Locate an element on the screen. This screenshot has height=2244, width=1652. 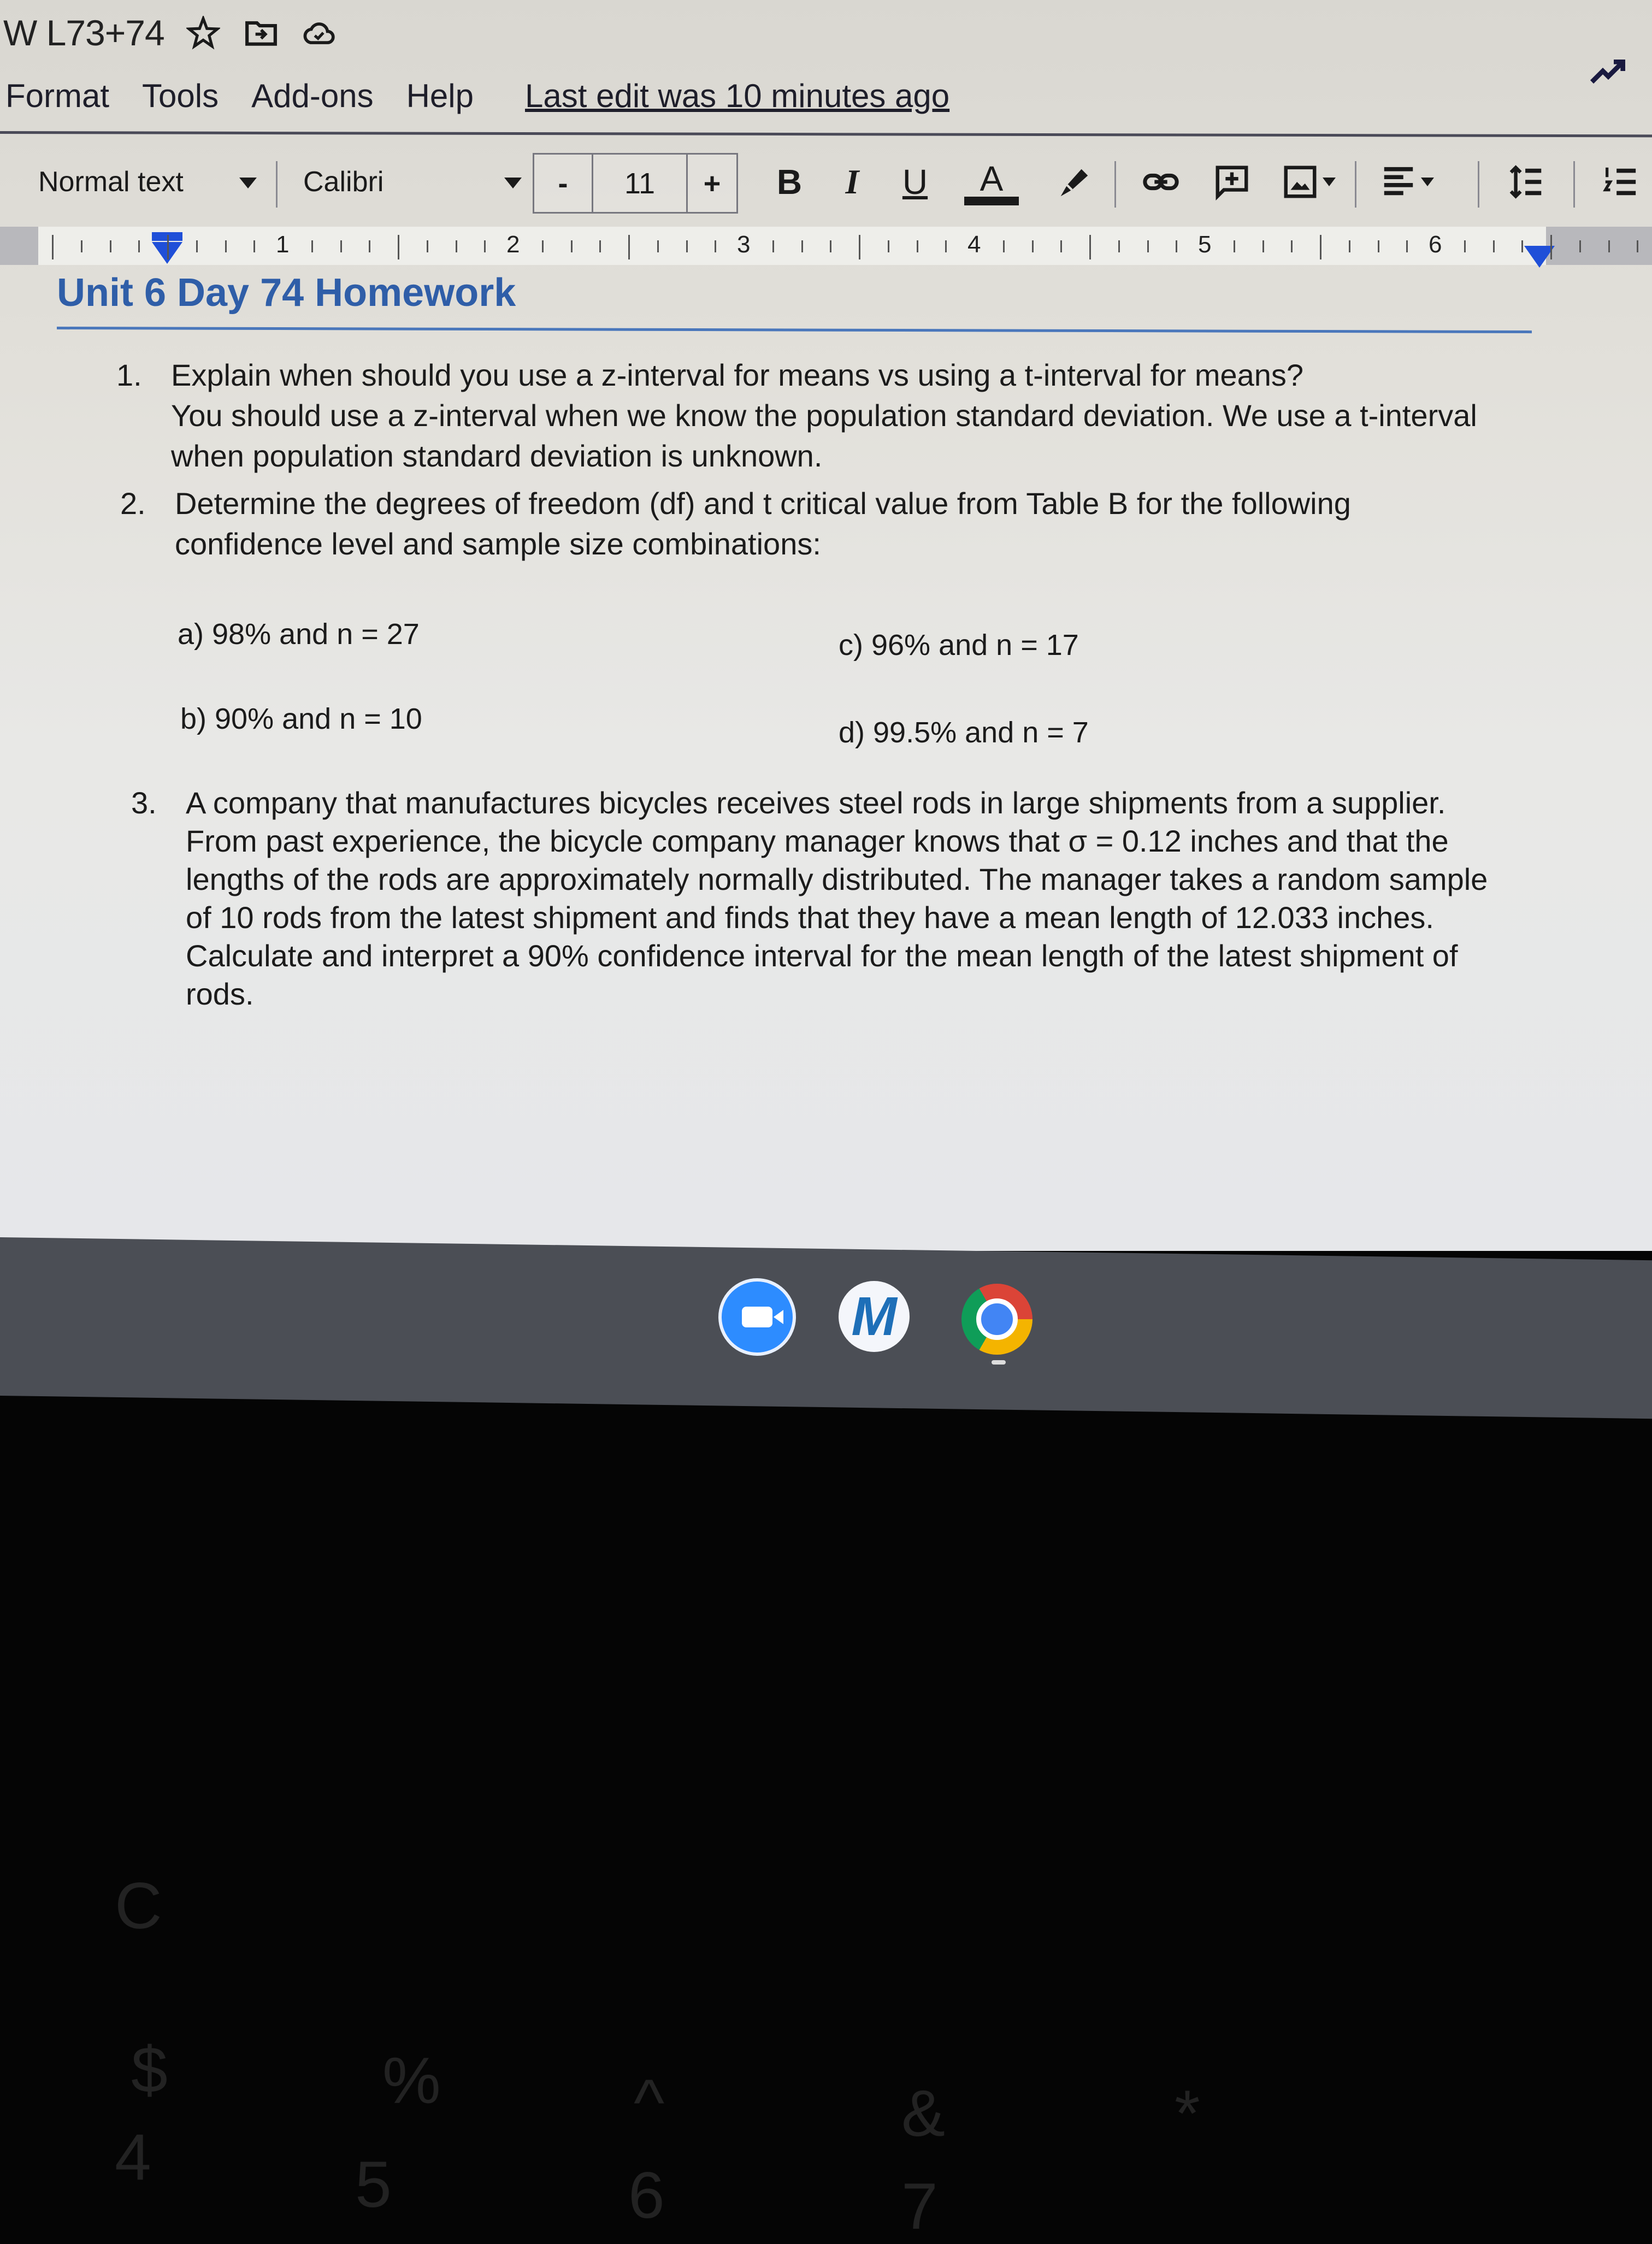
underline-button: U is located at coordinates (915, 181).